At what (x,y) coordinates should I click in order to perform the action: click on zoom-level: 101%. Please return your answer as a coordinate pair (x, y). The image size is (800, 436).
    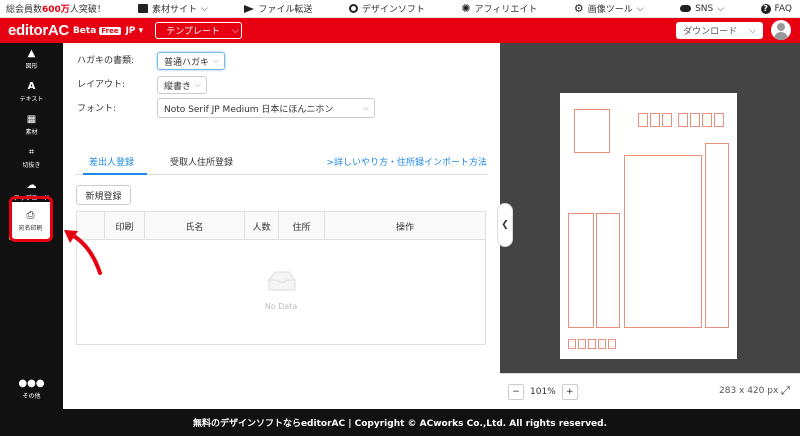
    Looking at the image, I should click on (543, 391).